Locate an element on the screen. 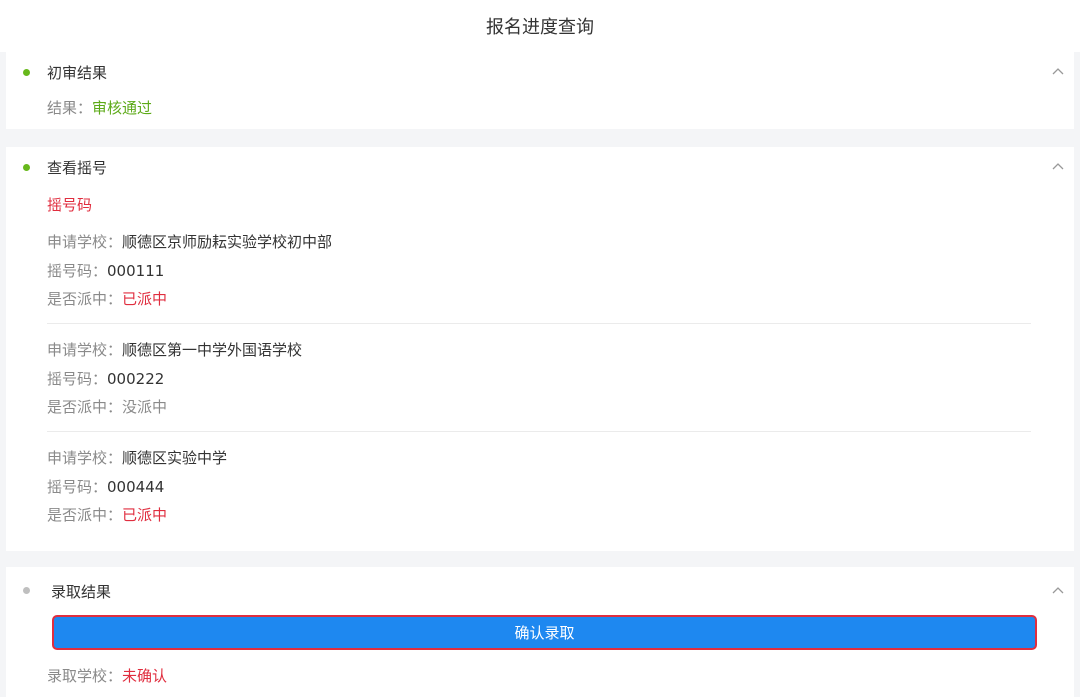 This screenshot has width=1080, height=697. section-header: 查看摇号 is located at coordinates (540, 167).